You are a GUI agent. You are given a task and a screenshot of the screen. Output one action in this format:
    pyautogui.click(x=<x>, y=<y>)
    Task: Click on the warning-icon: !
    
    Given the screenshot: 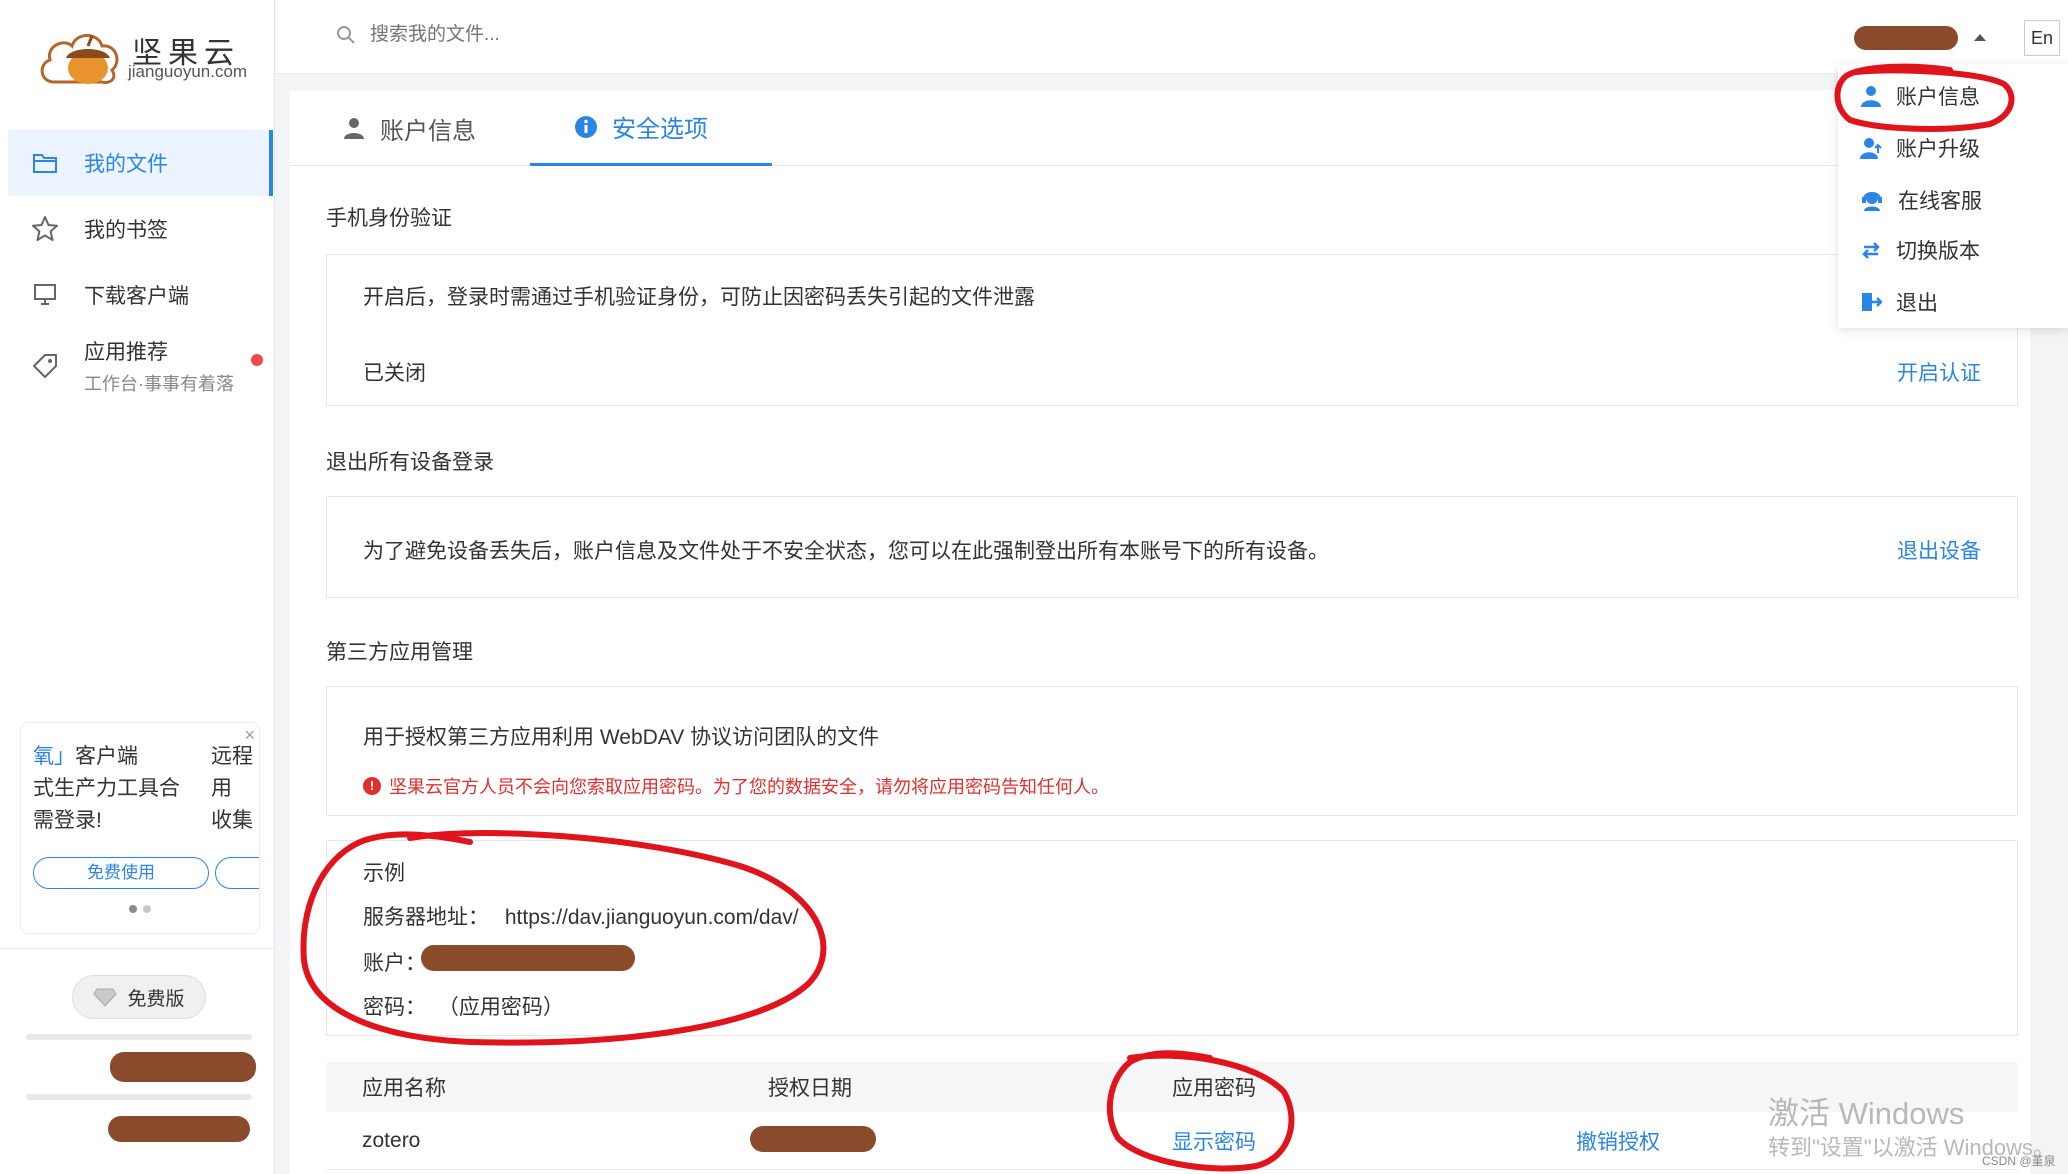 What is the action you would take?
    pyautogui.click(x=372, y=786)
    